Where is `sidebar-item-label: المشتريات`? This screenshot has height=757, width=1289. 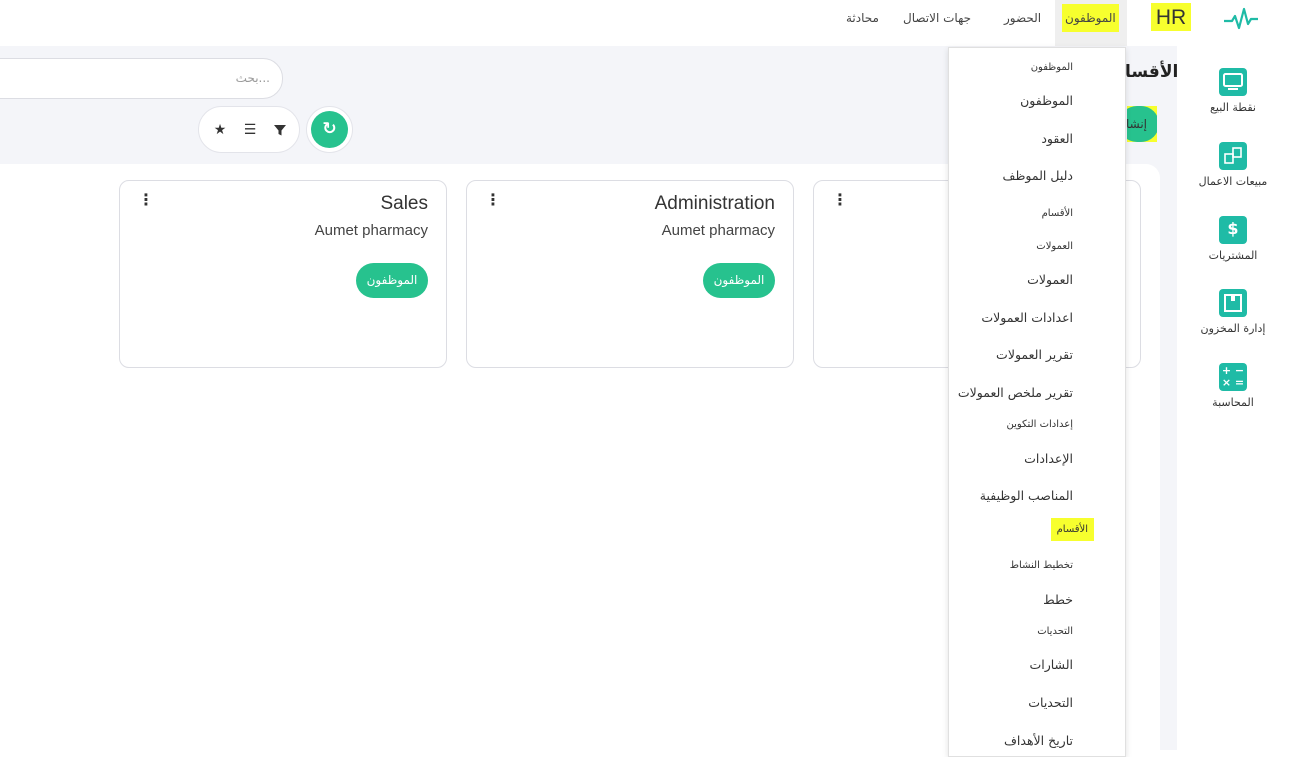
sidebar-item-label: المشتريات is located at coordinates (1233, 255).